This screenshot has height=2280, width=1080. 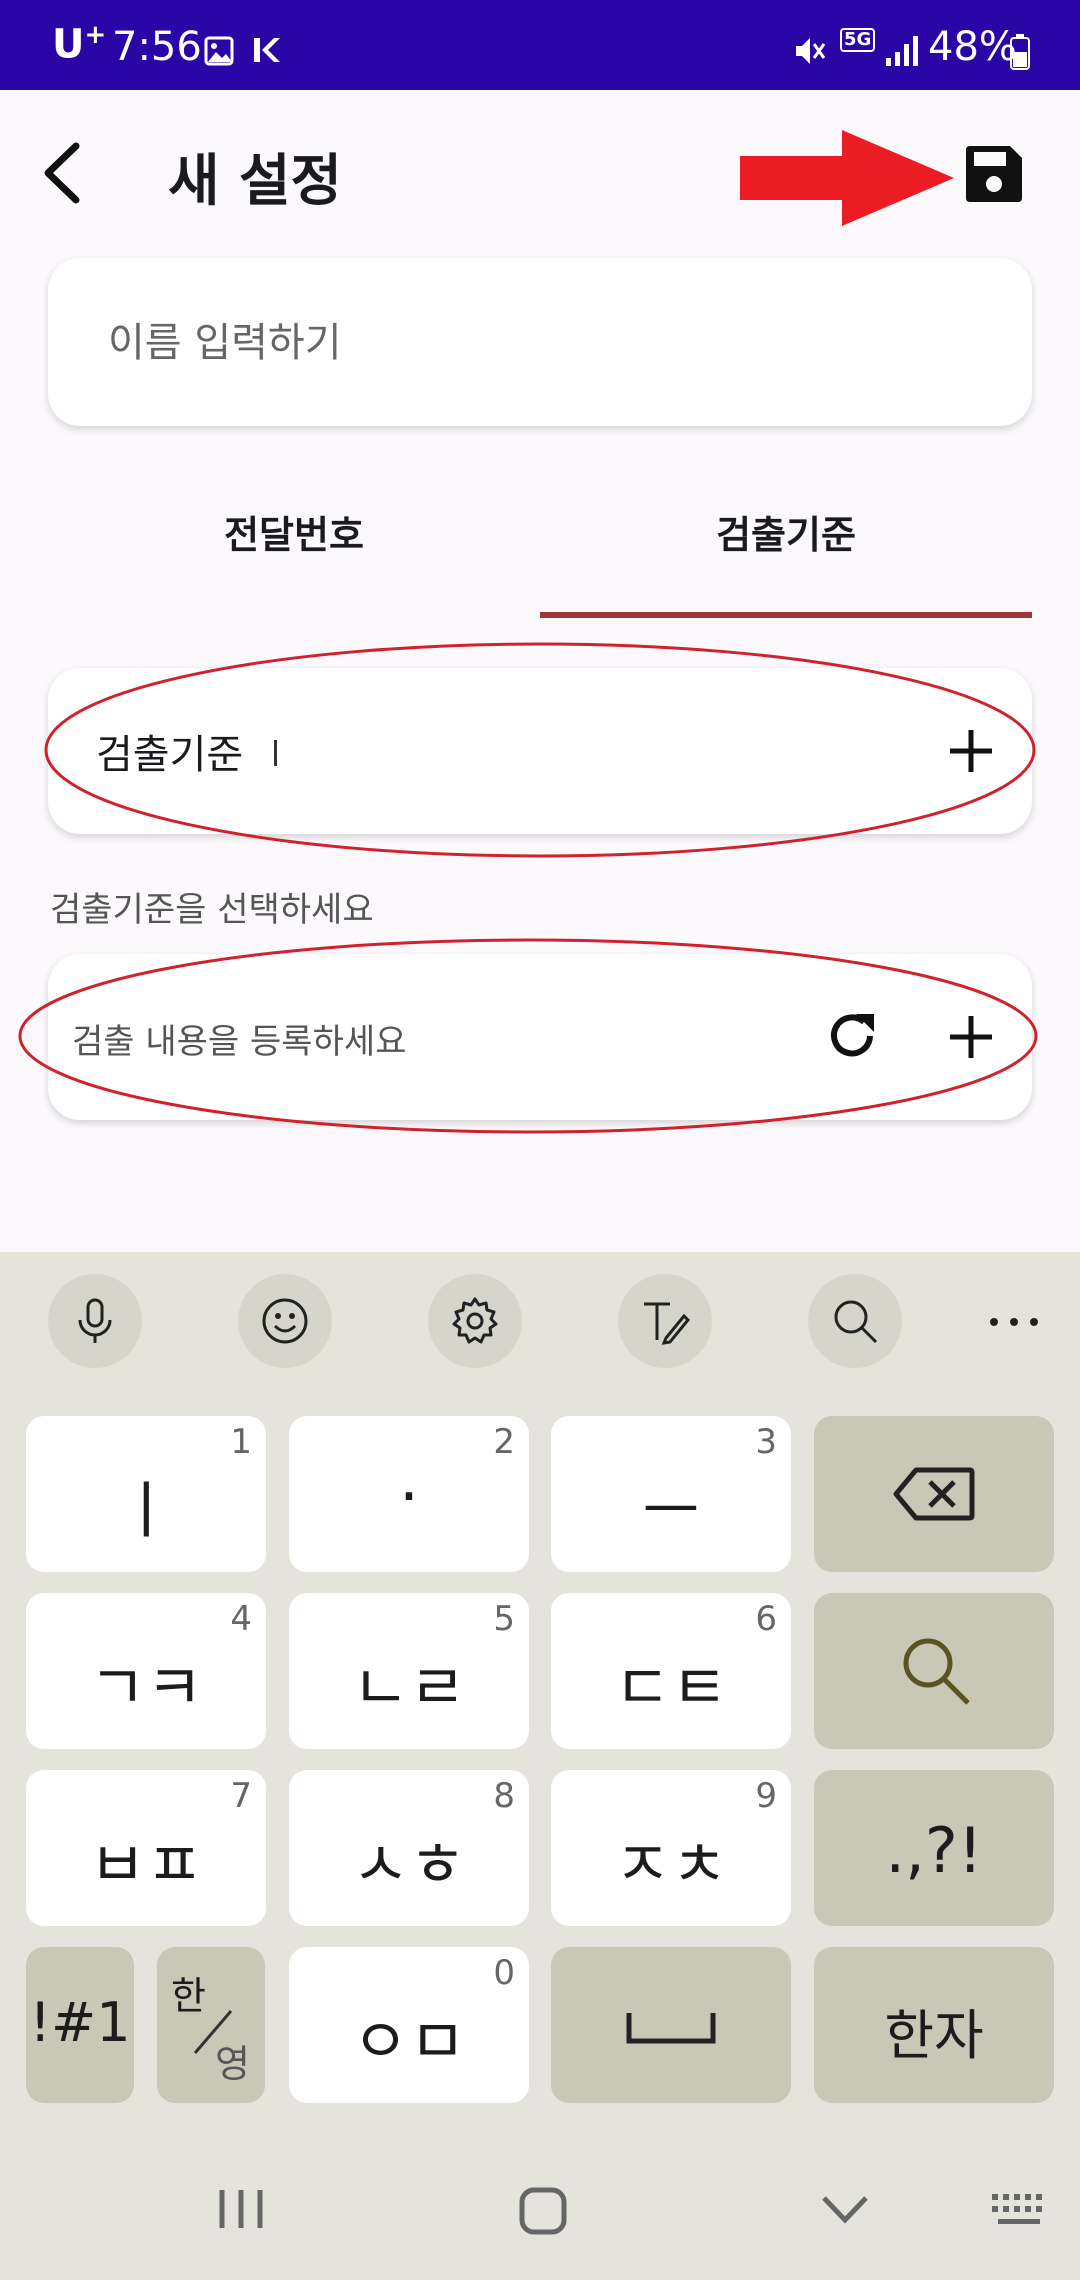 What do you see at coordinates (1014, 1322) in the screenshot?
I see `more-icon` at bounding box center [1014, 1322].